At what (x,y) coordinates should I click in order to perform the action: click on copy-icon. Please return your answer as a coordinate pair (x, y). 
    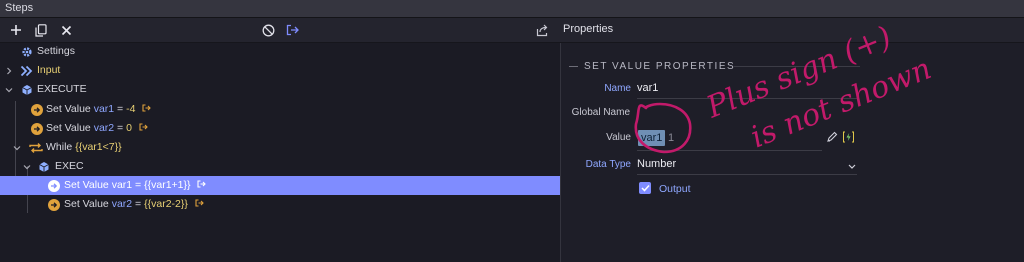
    Looking at the image, I should click on (41, 30).